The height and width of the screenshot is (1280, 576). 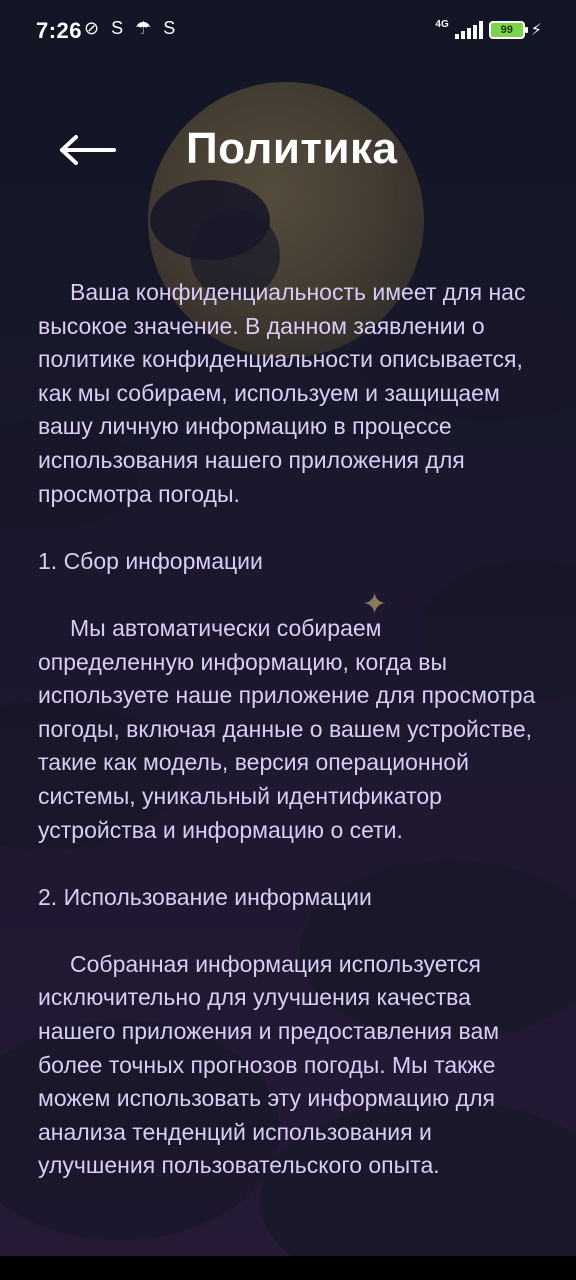 I want to click on section-1-title: 1. Сбор информации, so click(x=150, y=560).